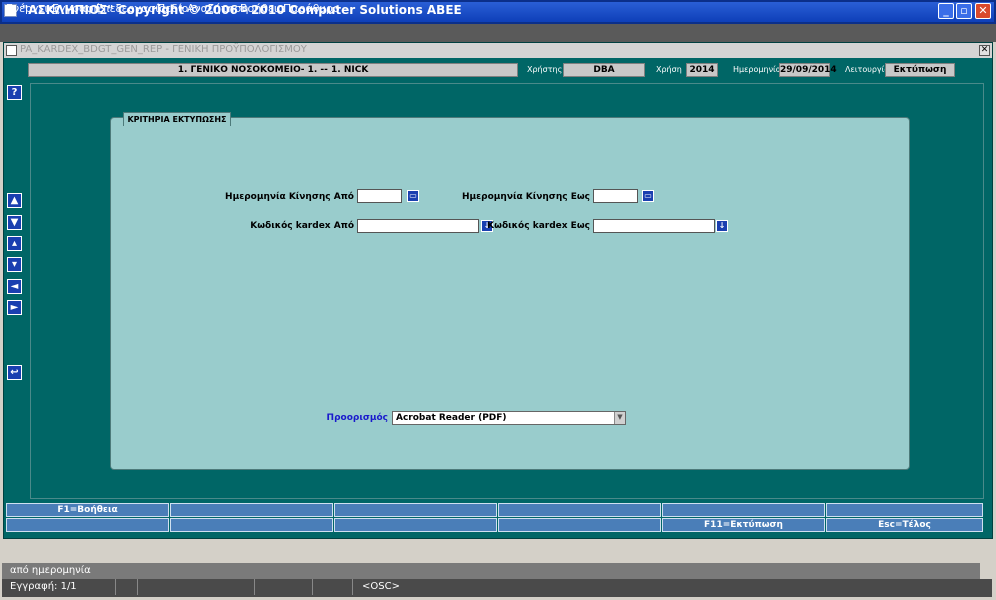 The width and height of the screenshot is (996, 600). What do you see at coordinates (14, 286) in the screenshot?
I see `previous-block-icon: ◄` at bounding box center [14, 286].